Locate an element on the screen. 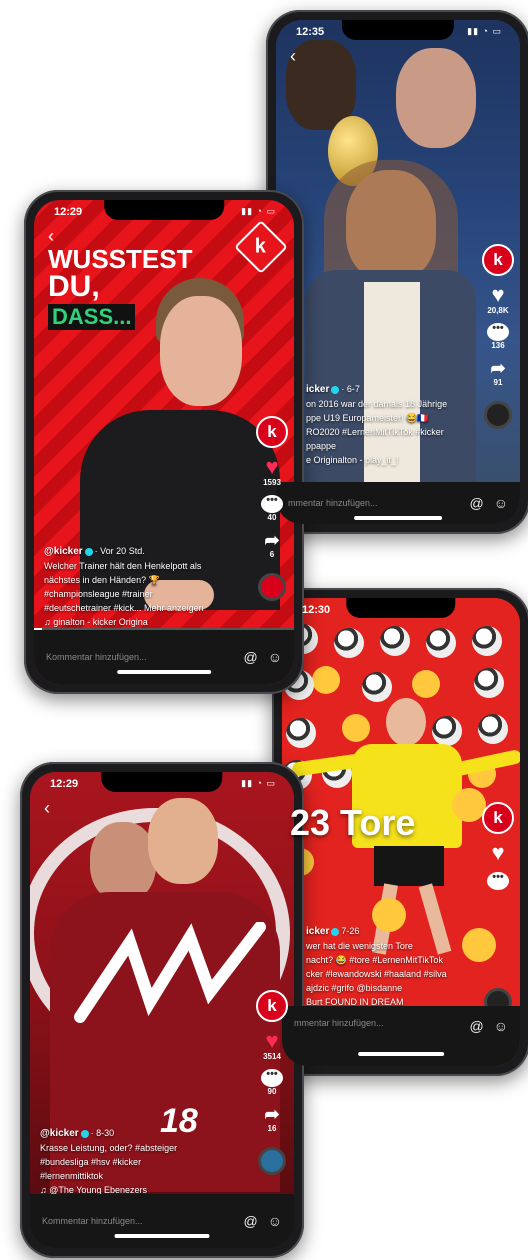 The width and height of the screenshot is (528, 1260). caption-line: wer hat die wenigsten Tore is located at coordinates (359, 946).